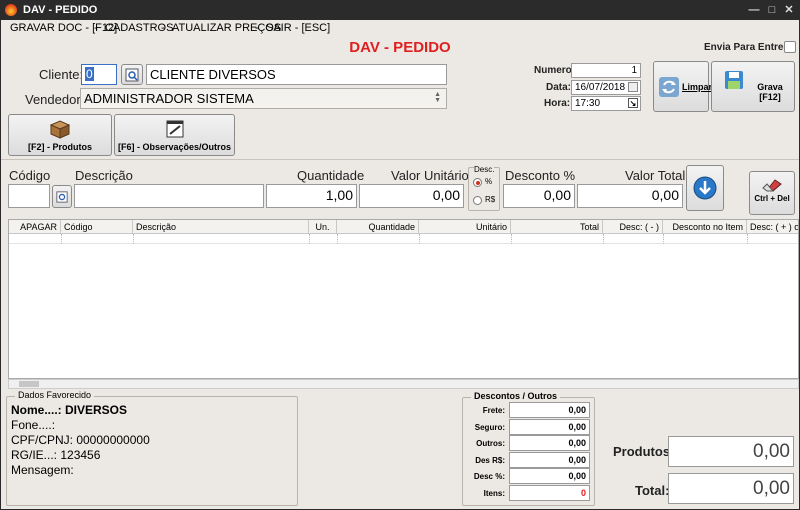  I want to click on col-total: Total, so click(557, 227).